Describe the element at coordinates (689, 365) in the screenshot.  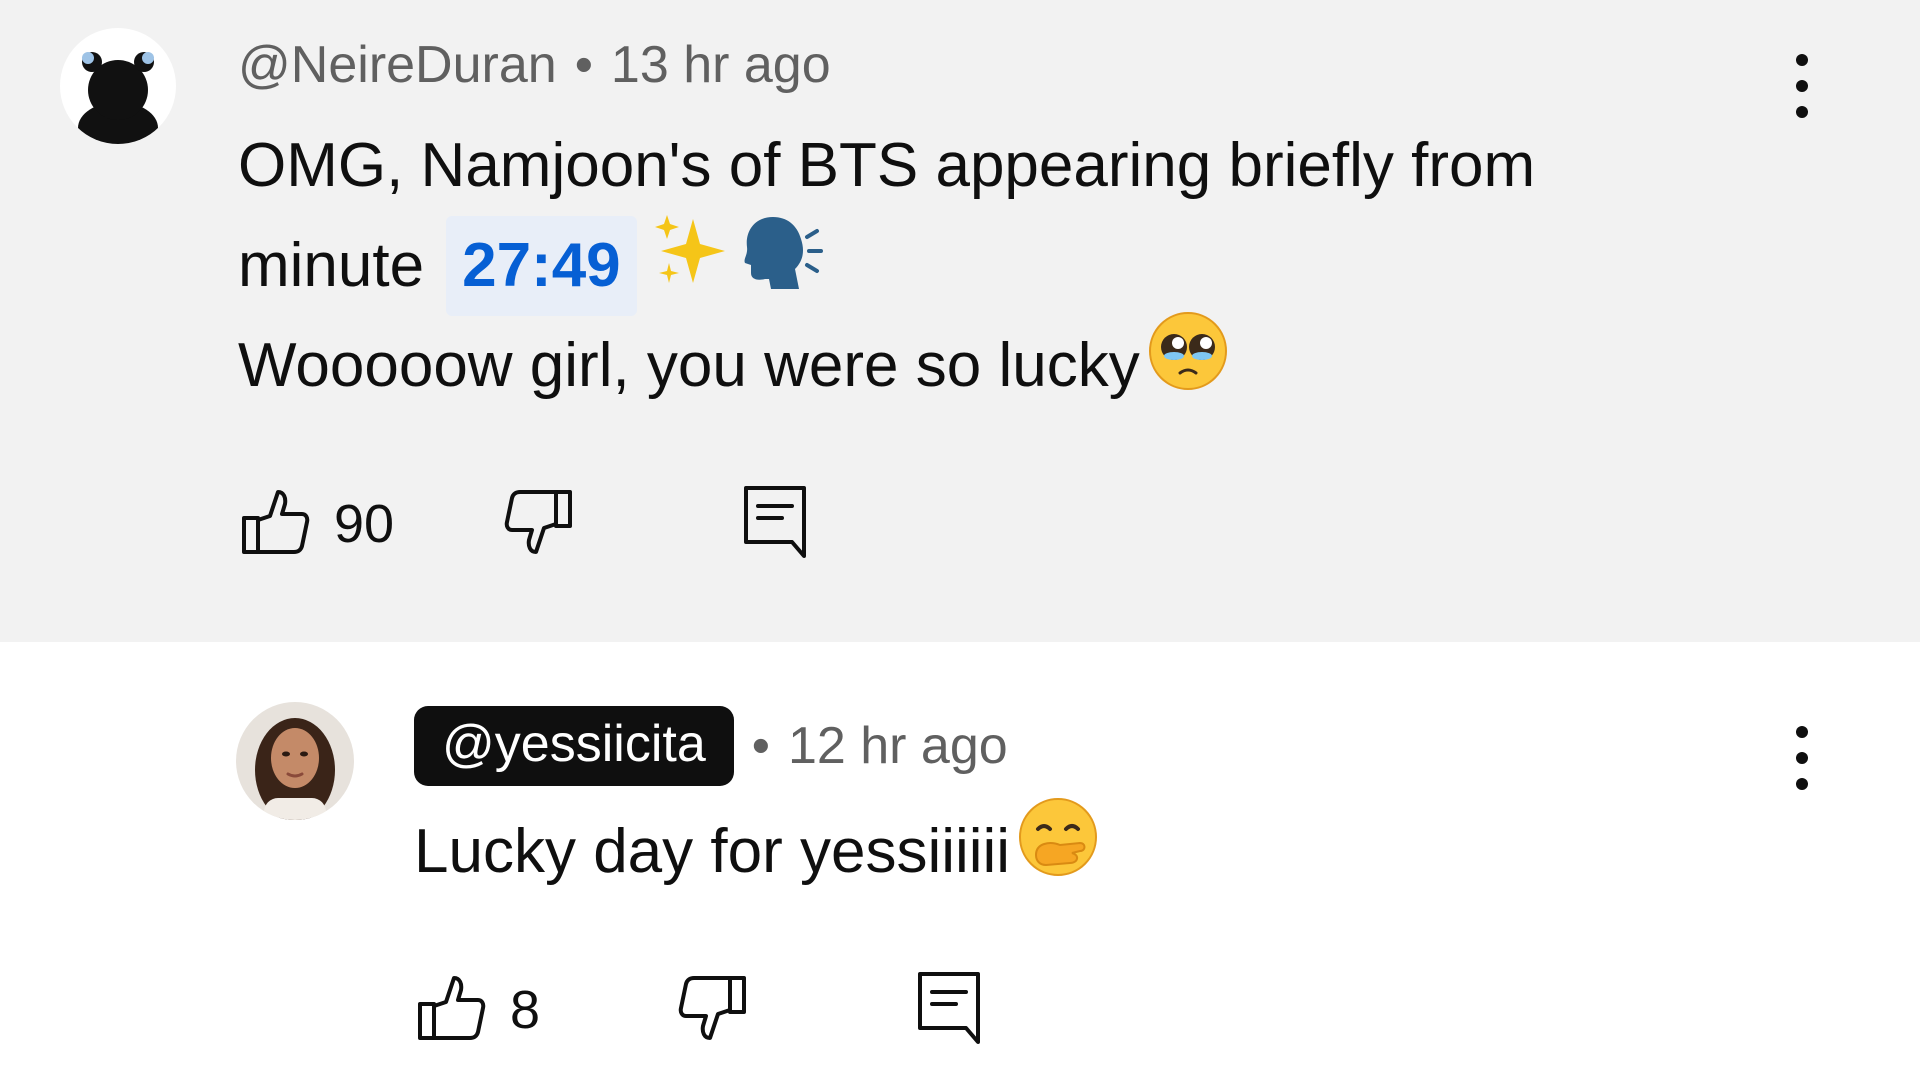
I see `comment-text-line-3: Wooooow girl, you were so lucky` at that location.